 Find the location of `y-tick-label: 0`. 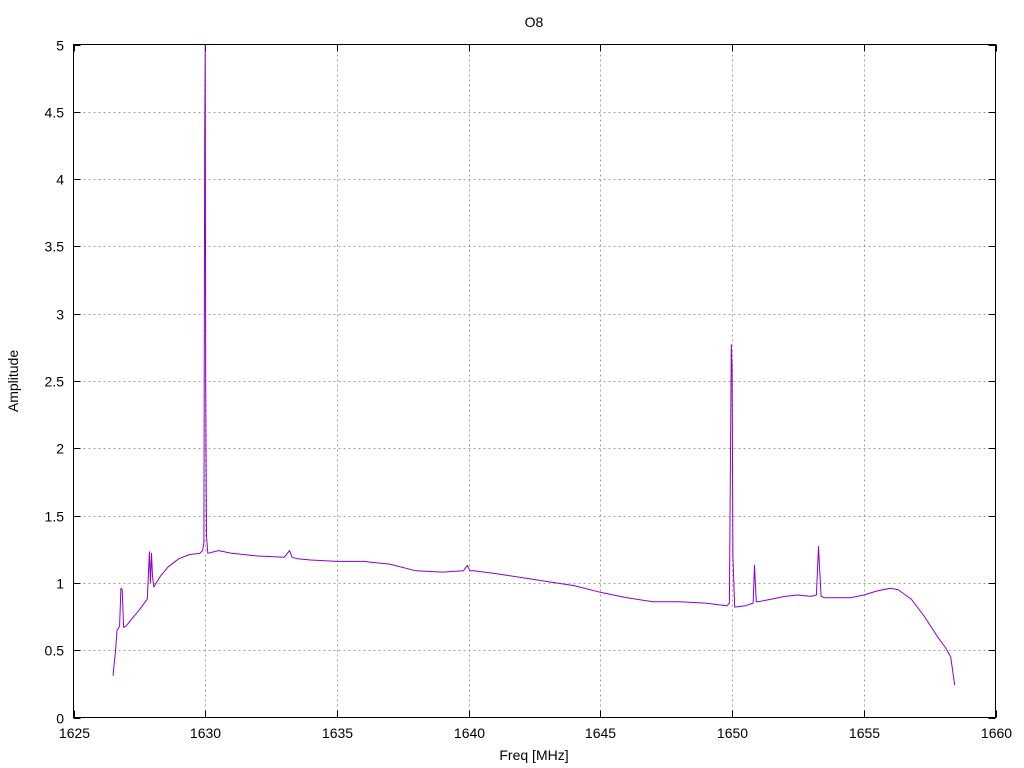

y-tick-label: 0 is located at coordinates (60, 719).